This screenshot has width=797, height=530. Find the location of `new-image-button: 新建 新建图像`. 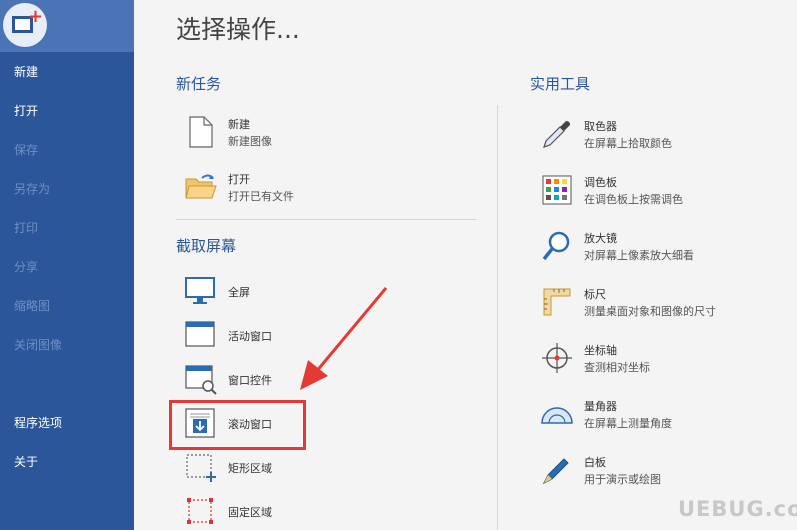

new-image-button: 新建 新建图像 is located at coordinates (284, 133).